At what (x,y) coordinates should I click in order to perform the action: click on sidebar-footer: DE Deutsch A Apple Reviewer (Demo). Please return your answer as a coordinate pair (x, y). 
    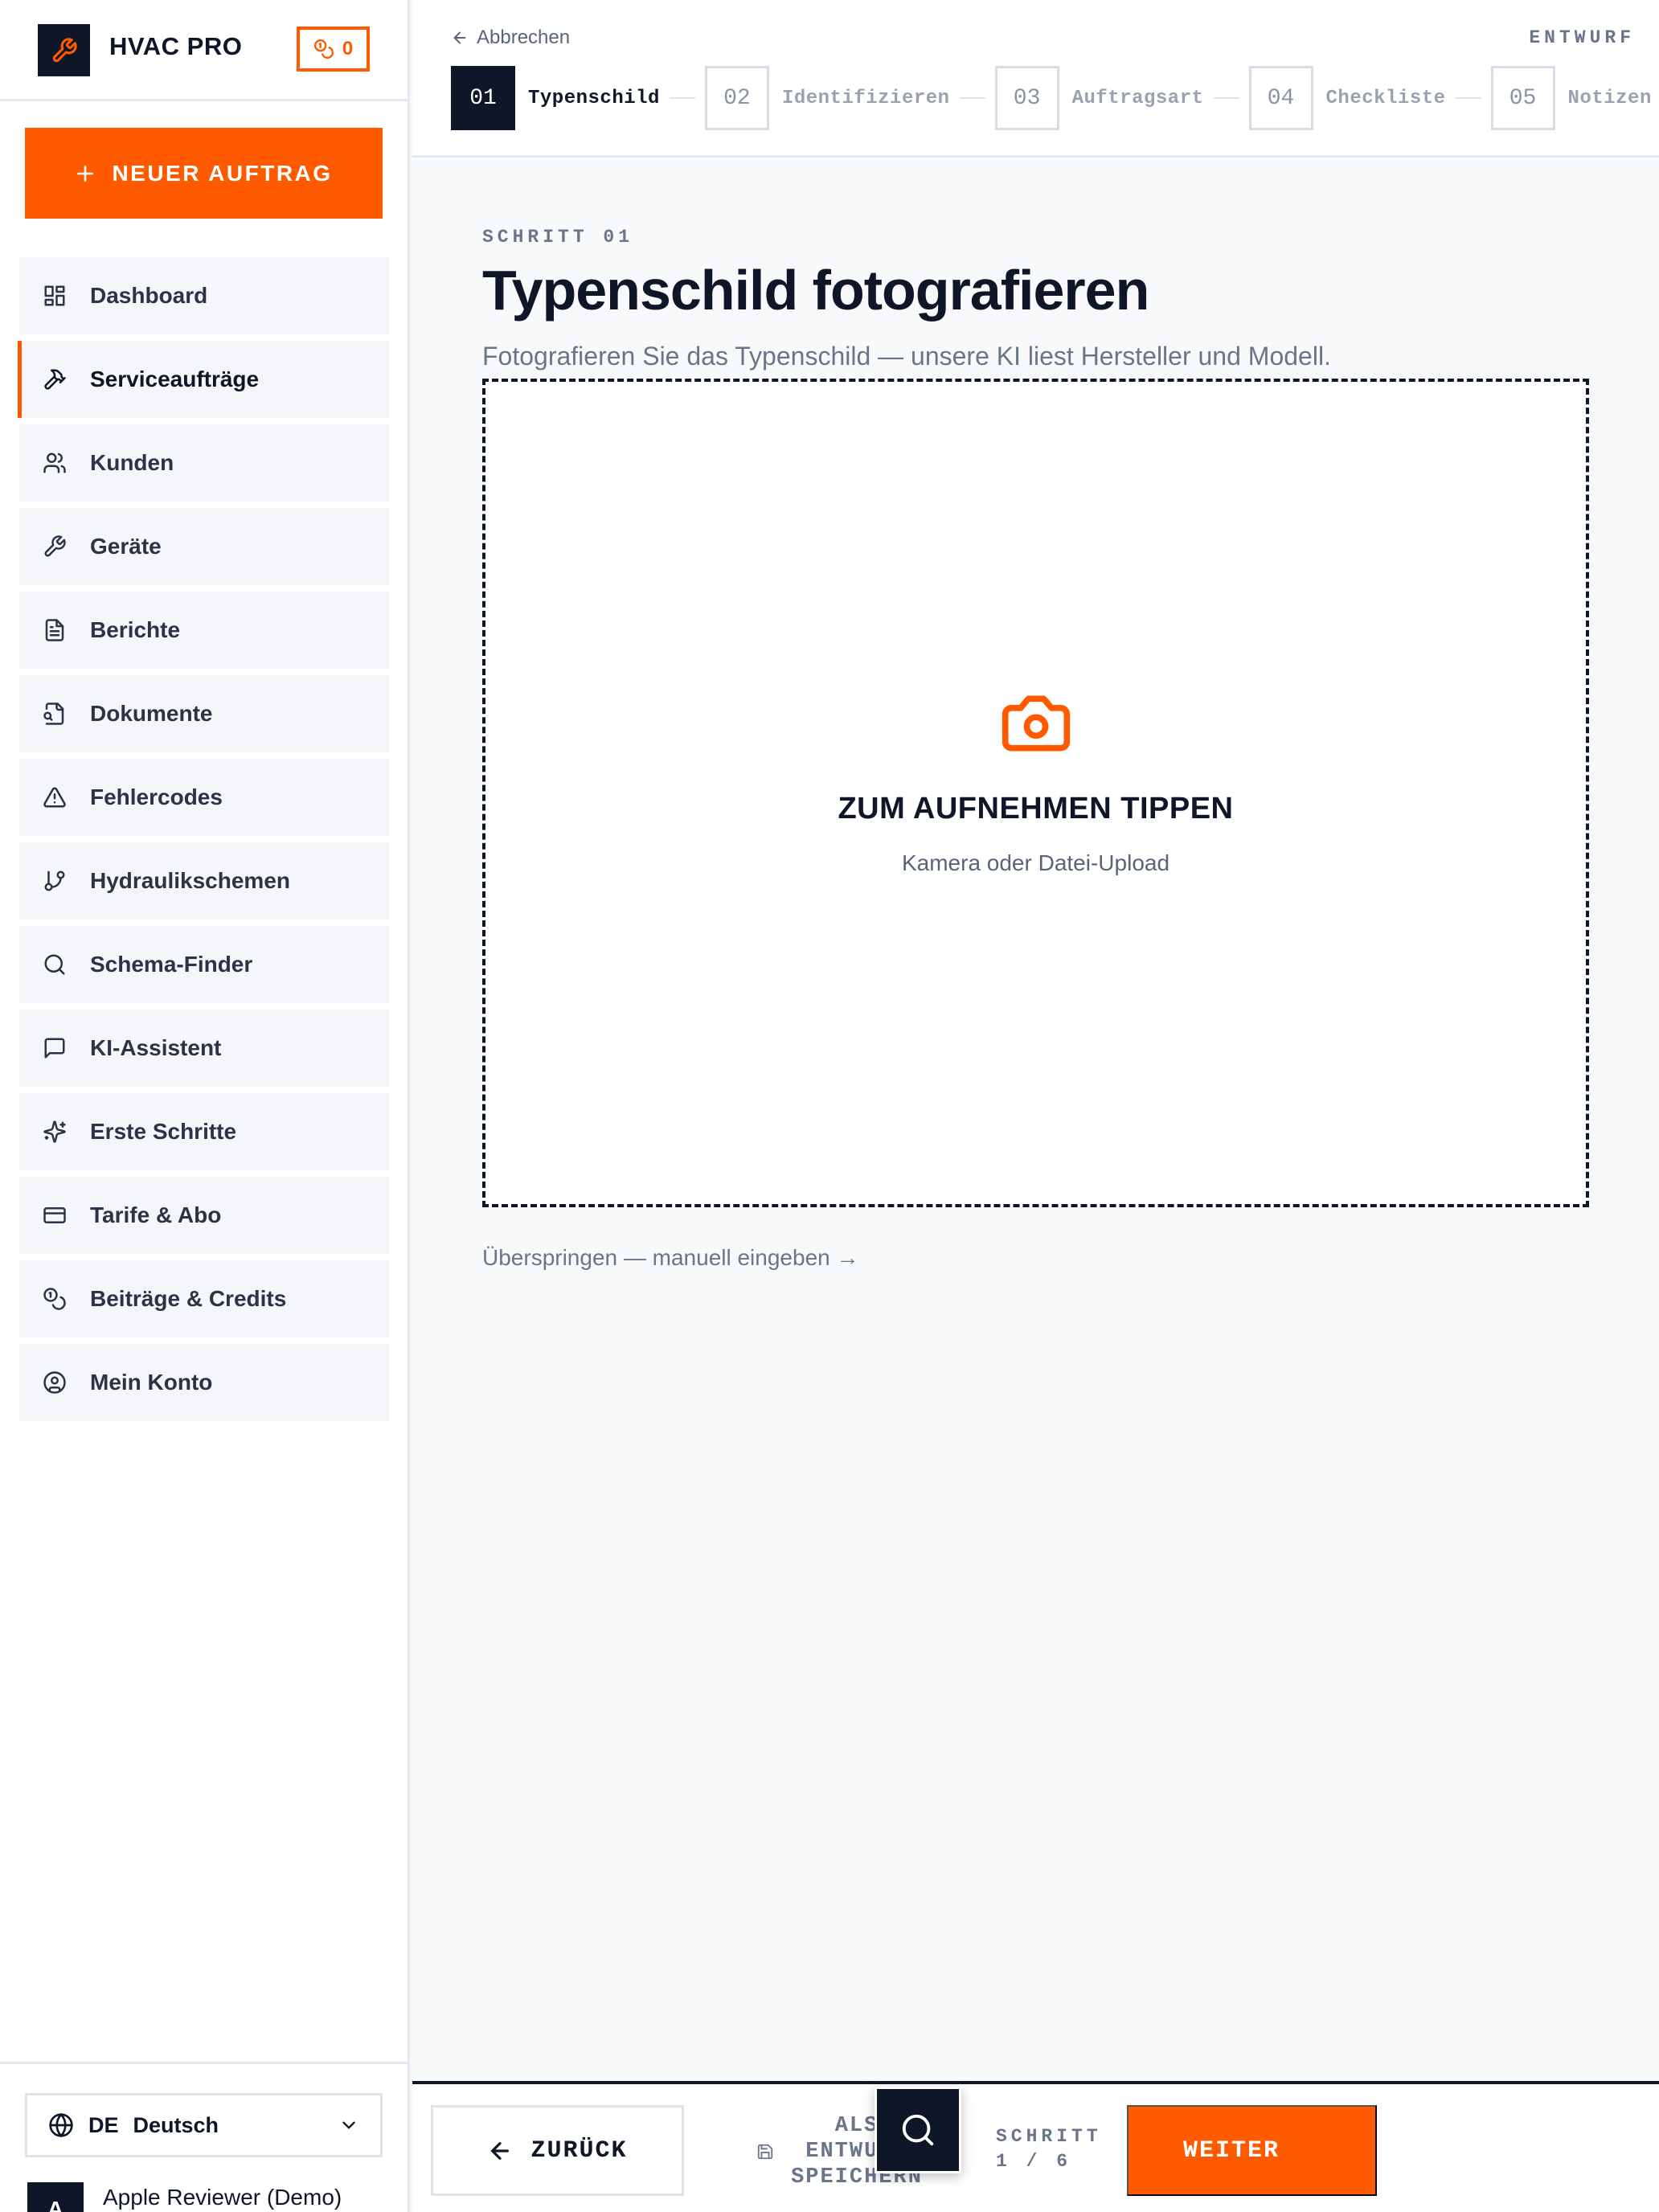
    Looking at the image, I should click on (204, 2137).